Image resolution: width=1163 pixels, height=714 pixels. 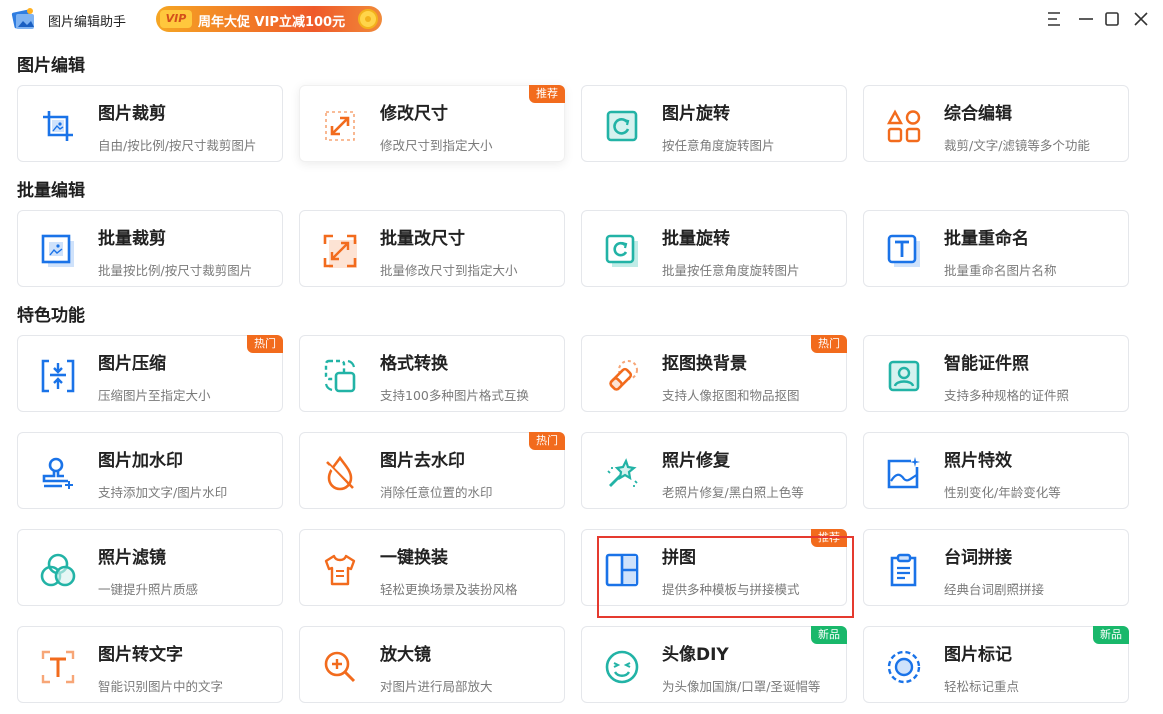 I want to click on card-desc: 按任意角度旋转图片, so click(x=718, y=145).